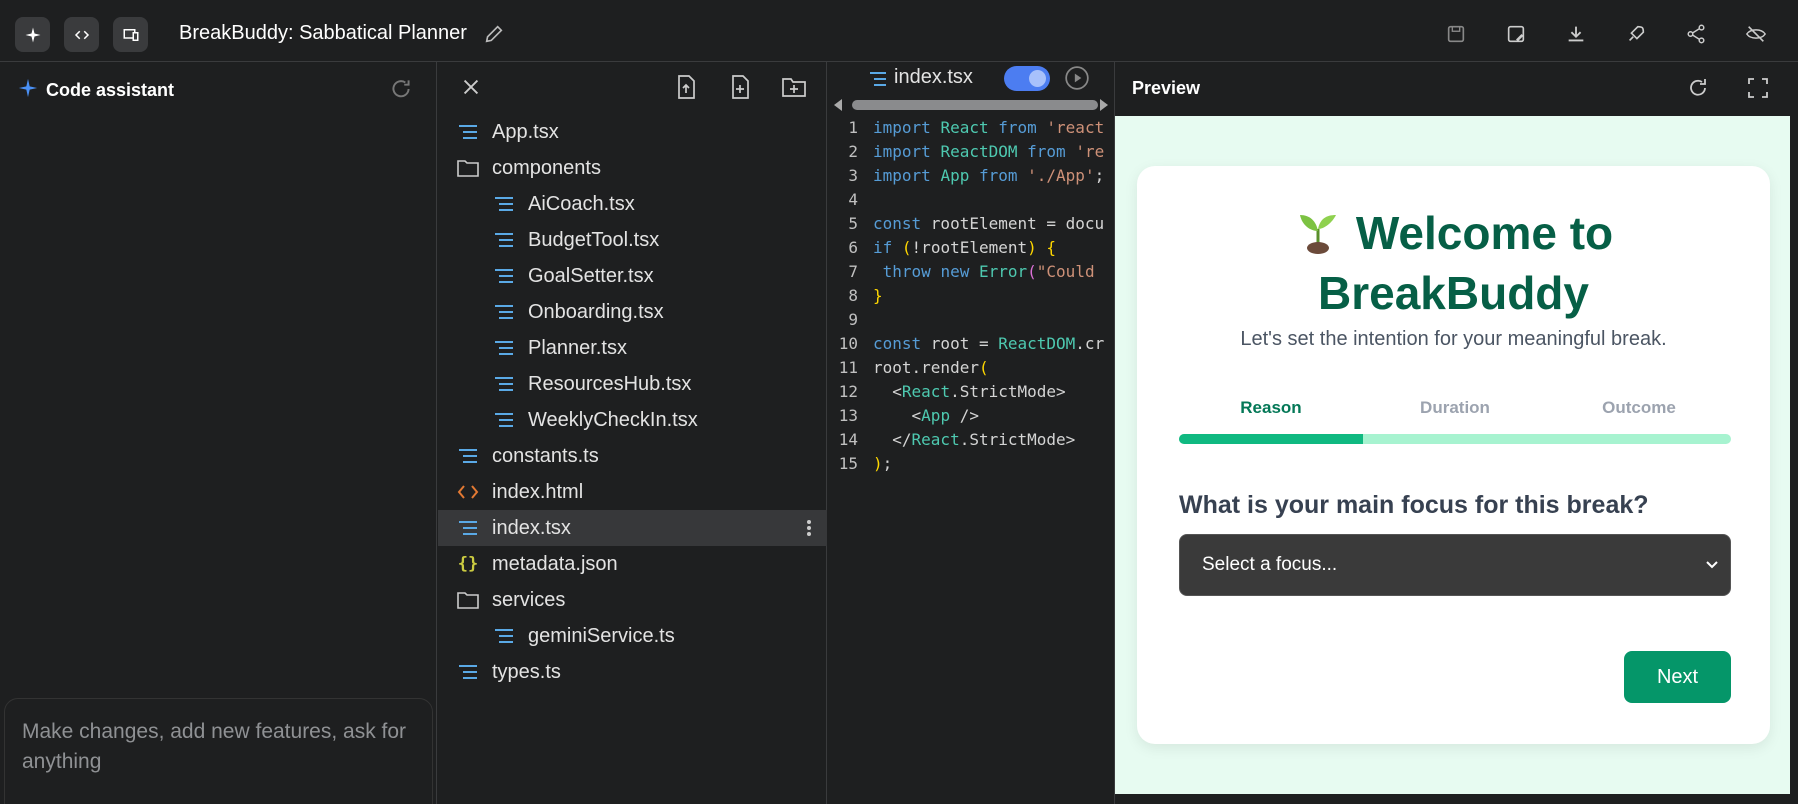 The height and width of the screenshot is (804, 1798). I want to click on fullscreen-icon, so click(1758, 90).